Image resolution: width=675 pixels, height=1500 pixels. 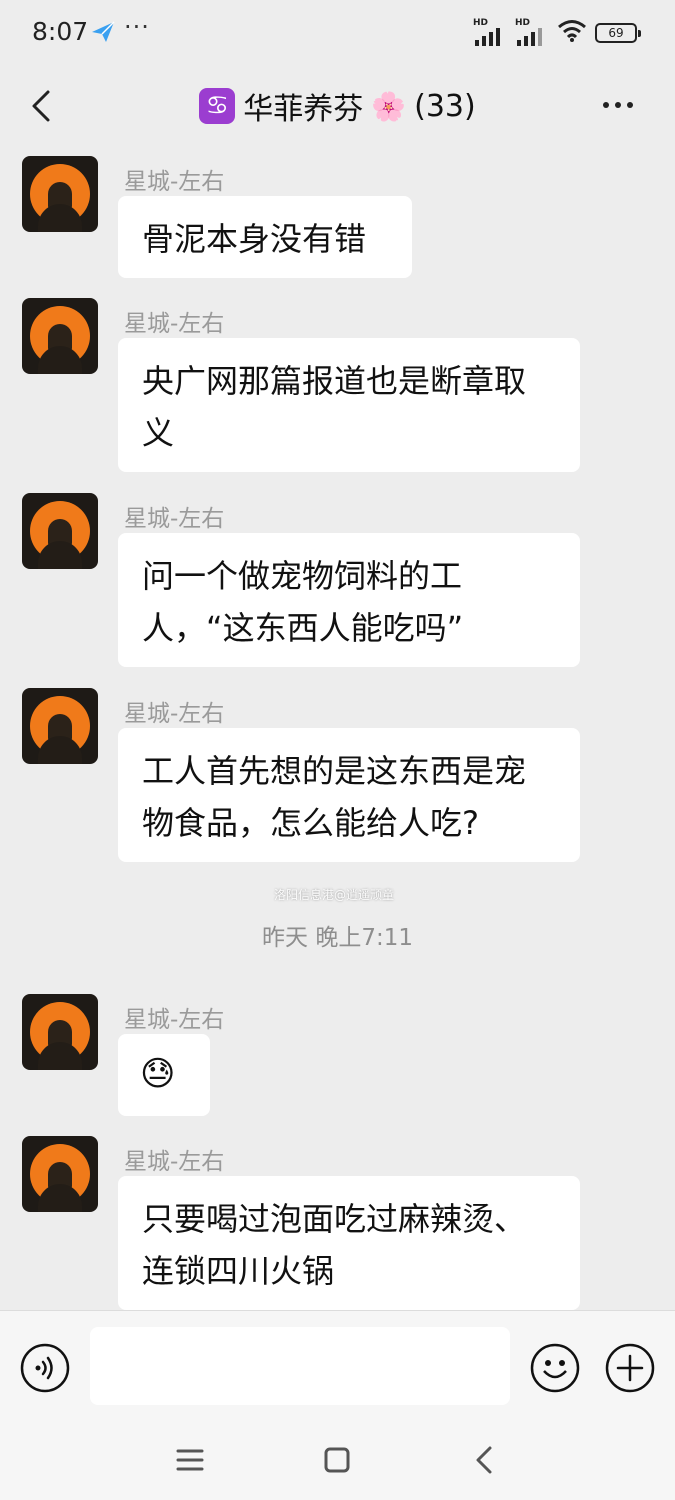 What do you see at coordinates (490, 32) in the screenshot?
I see `signal-1-icon: HD` at bounding box center [490, 32].